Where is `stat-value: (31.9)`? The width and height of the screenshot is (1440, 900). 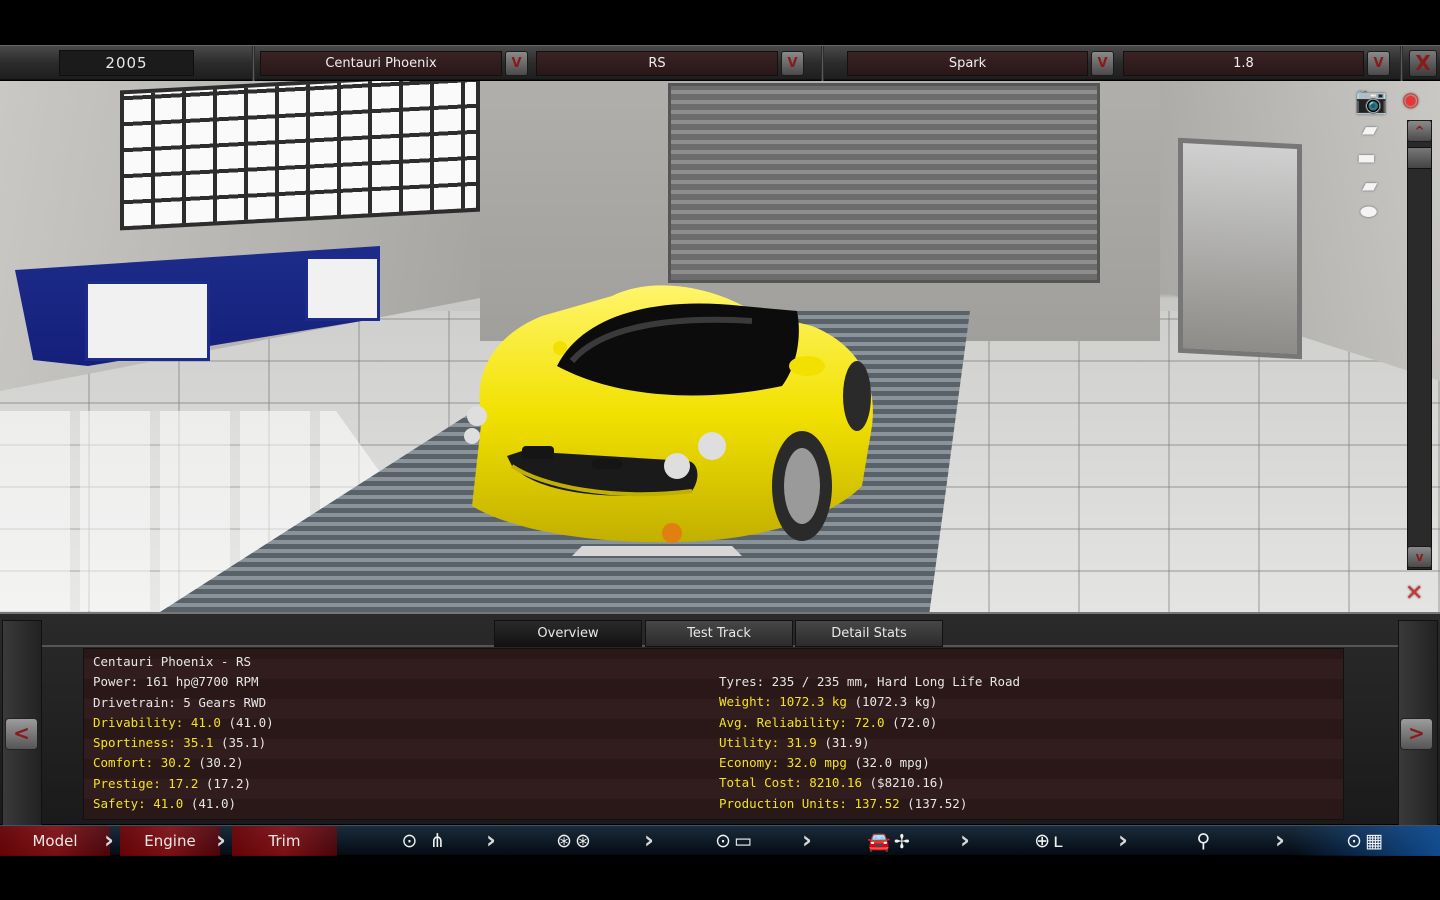
stat-value: (31.9) is located at coordinates (847, 742).